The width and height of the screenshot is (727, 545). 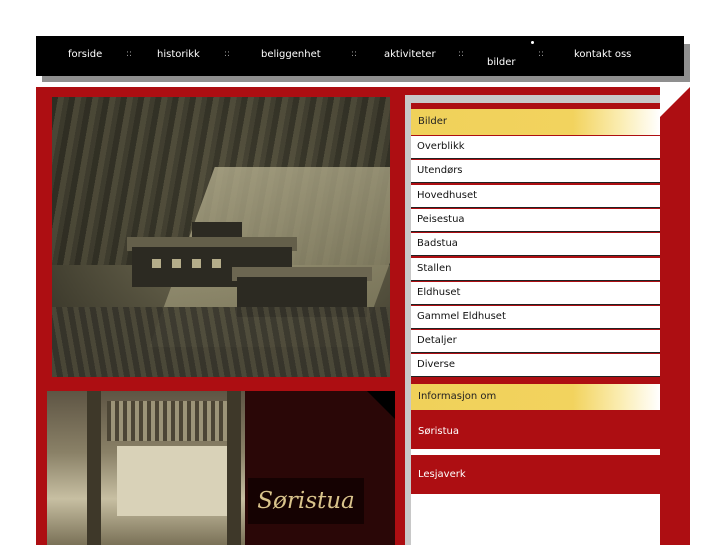 I want to click on nav-link-kontakt: kontakt oss, so click(x=602, y=54).